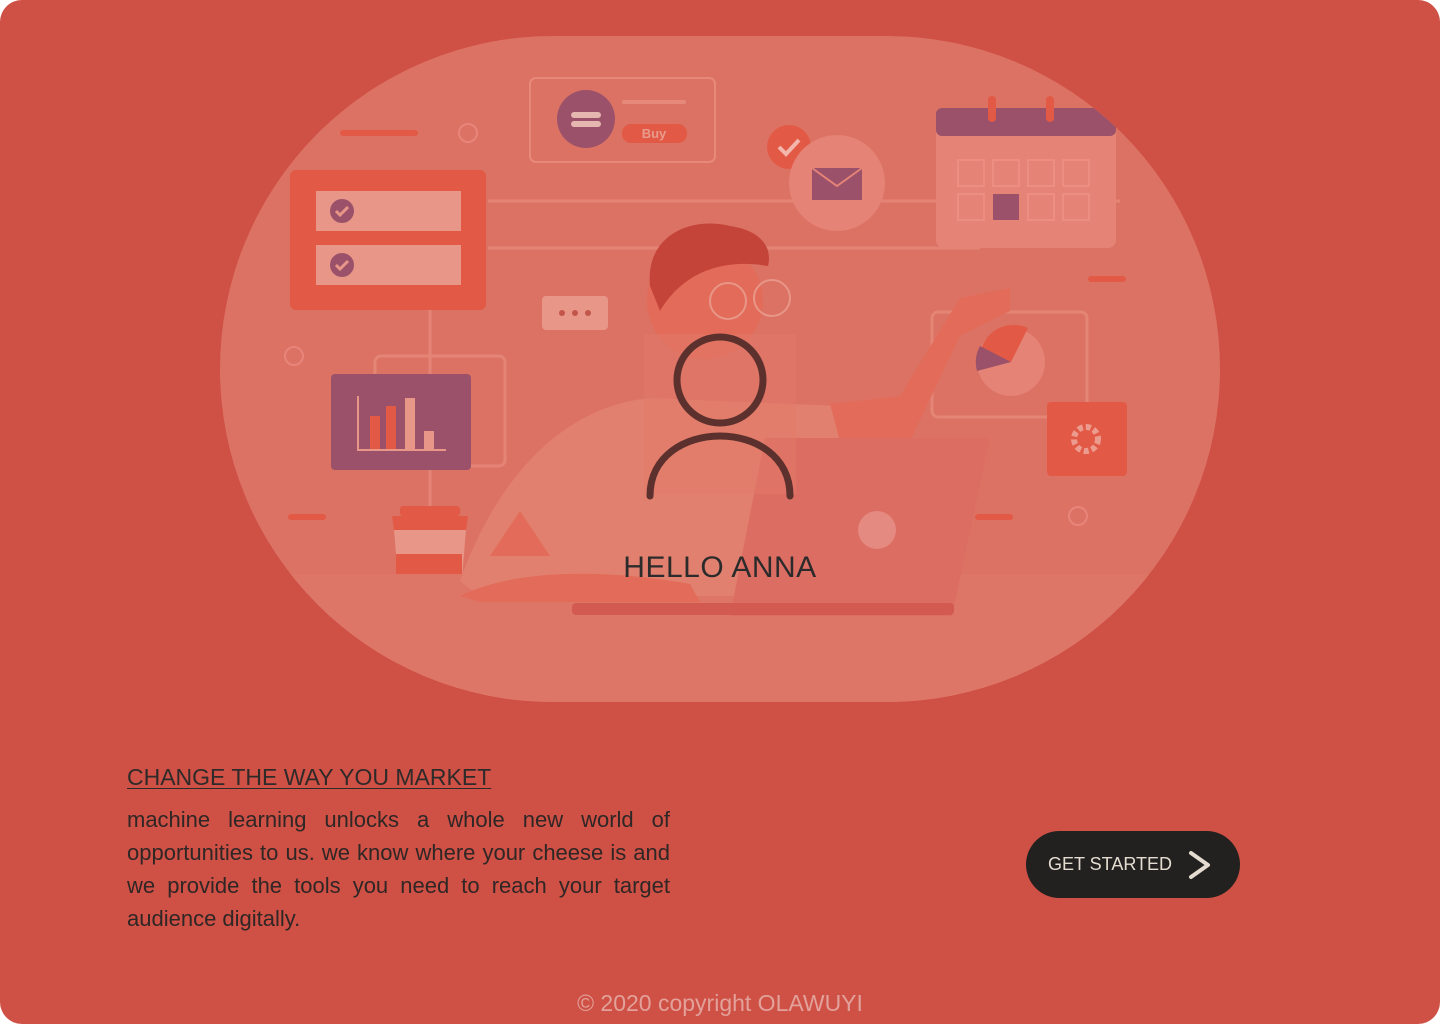  I want to click on headline-link: CHANGE THE WAY YOU MARKET, so click(309, 777).